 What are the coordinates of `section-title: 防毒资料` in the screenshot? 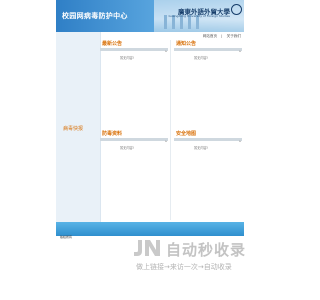 It's located at (112, 133).